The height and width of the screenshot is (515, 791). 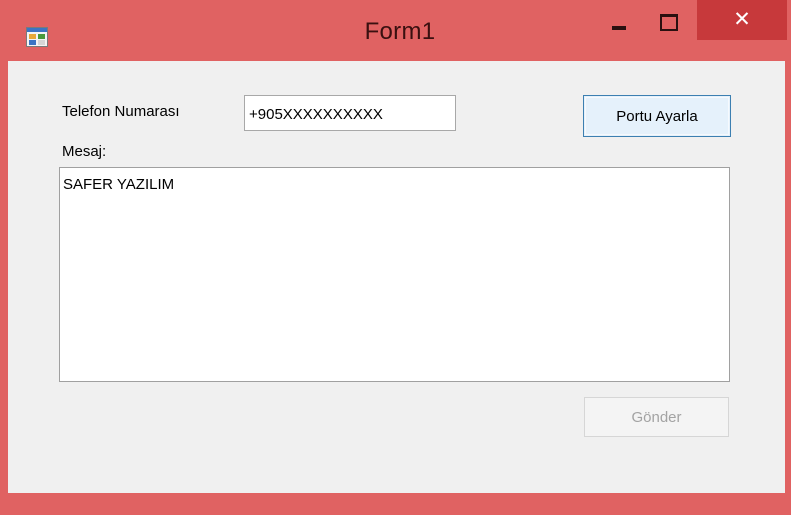 I want to click on maximize-button, so click(x=671, y=20).